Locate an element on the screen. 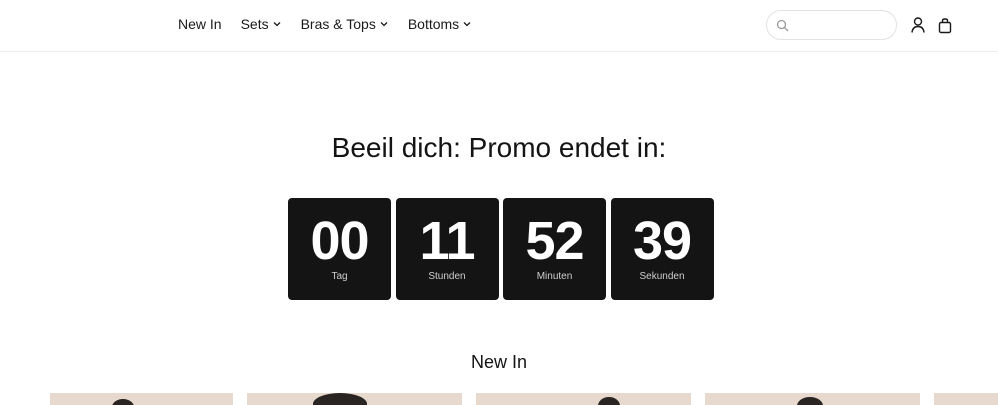 Image resolution: width=998 pixels, height=405 pixels. promo-title: Beeil dich: Promo endet in: is located at coordinates (499, 147).